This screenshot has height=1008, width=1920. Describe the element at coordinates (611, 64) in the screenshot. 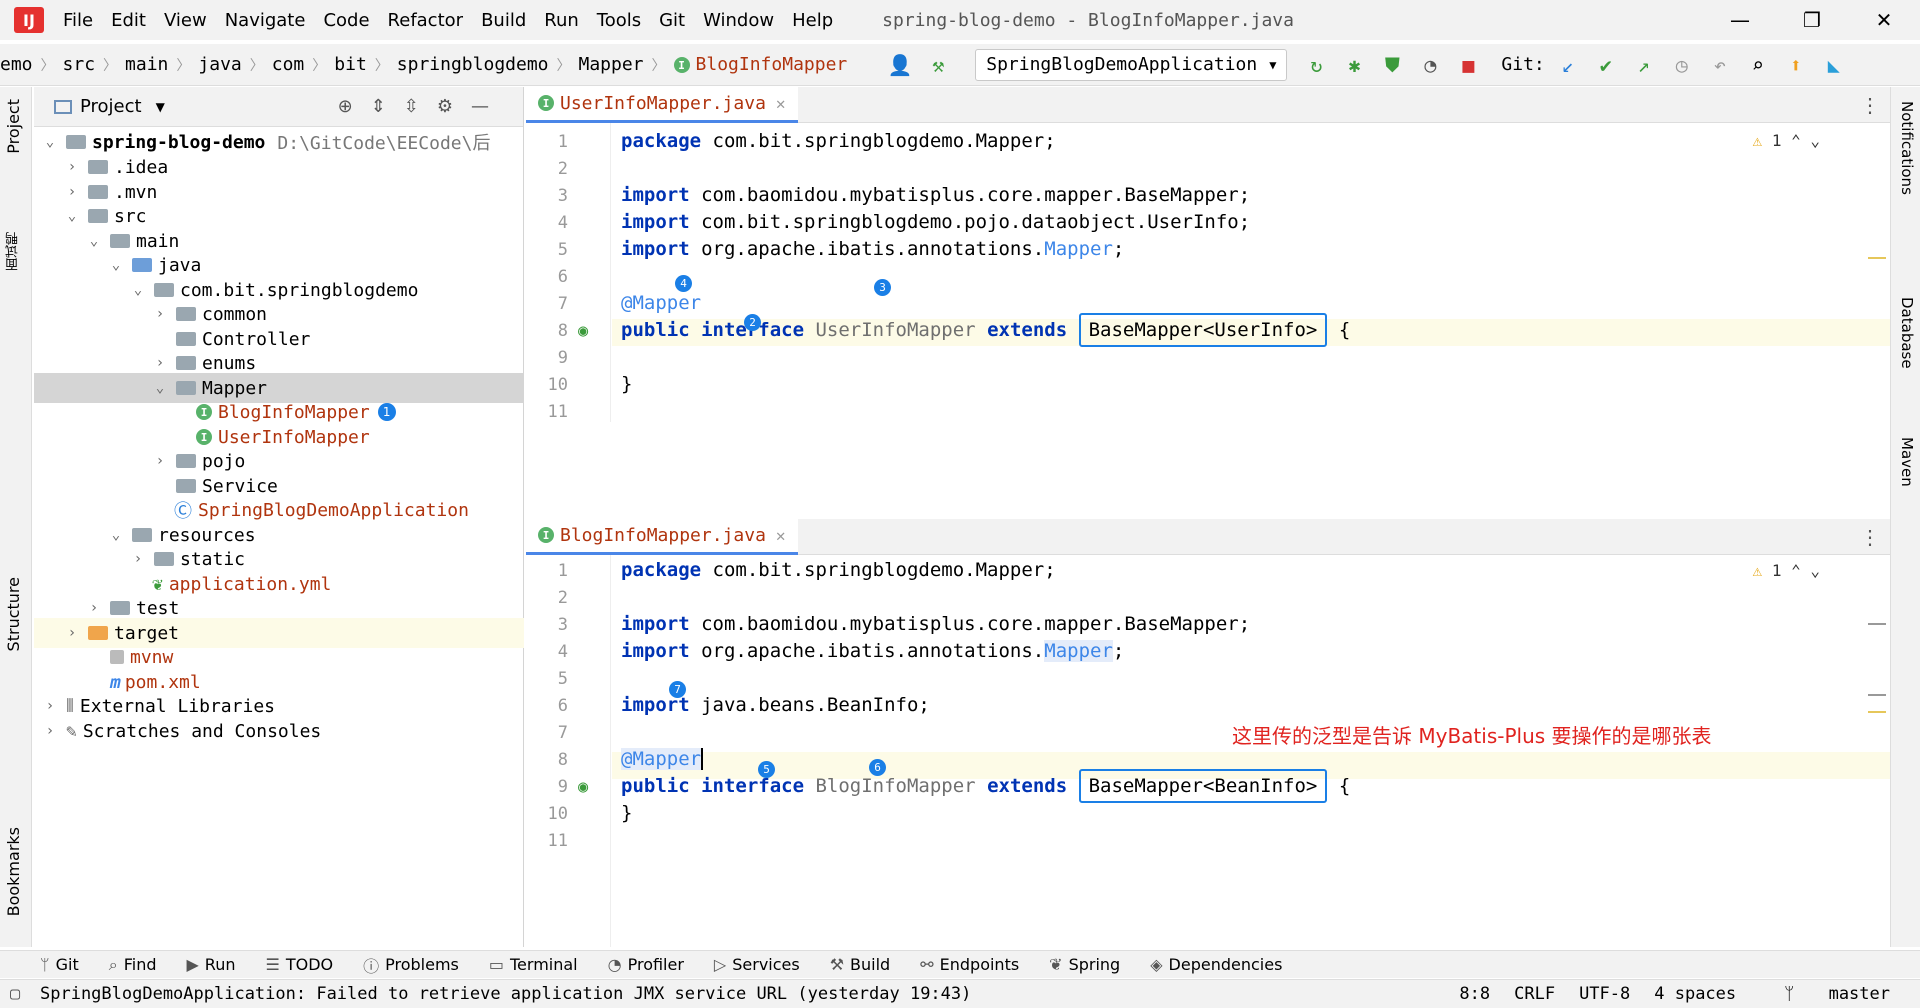

I see `breadcrumb-mapper: Mapper` at that location.